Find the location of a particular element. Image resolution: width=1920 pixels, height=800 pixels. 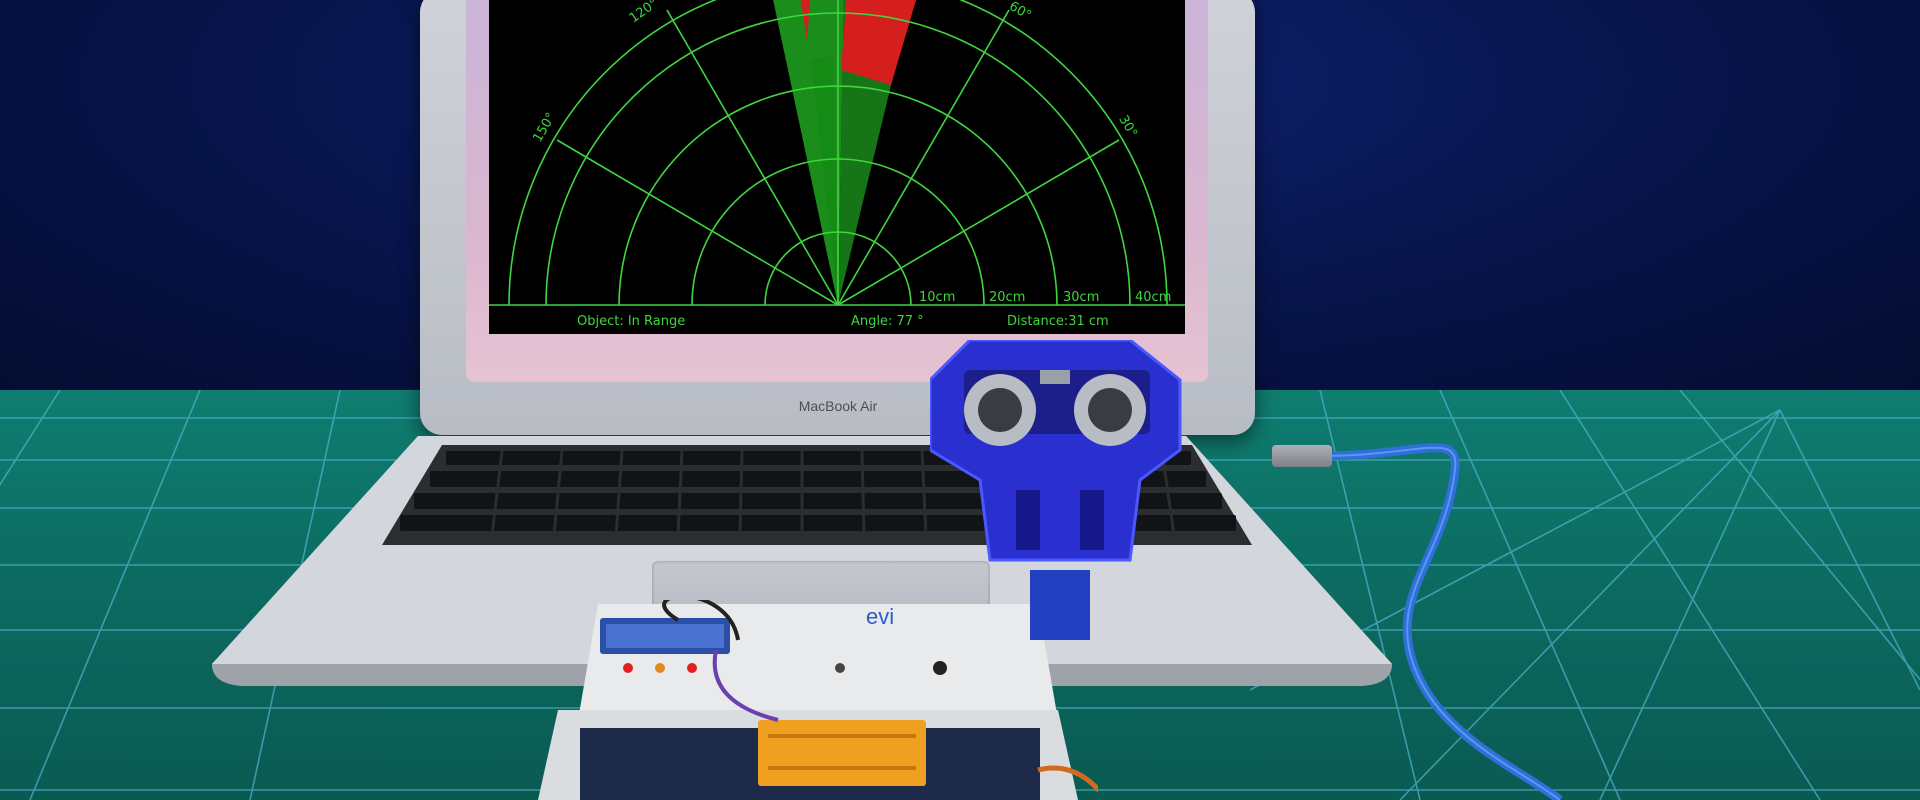

range-label-20: 20cm is located at coordinates (1007, 297).